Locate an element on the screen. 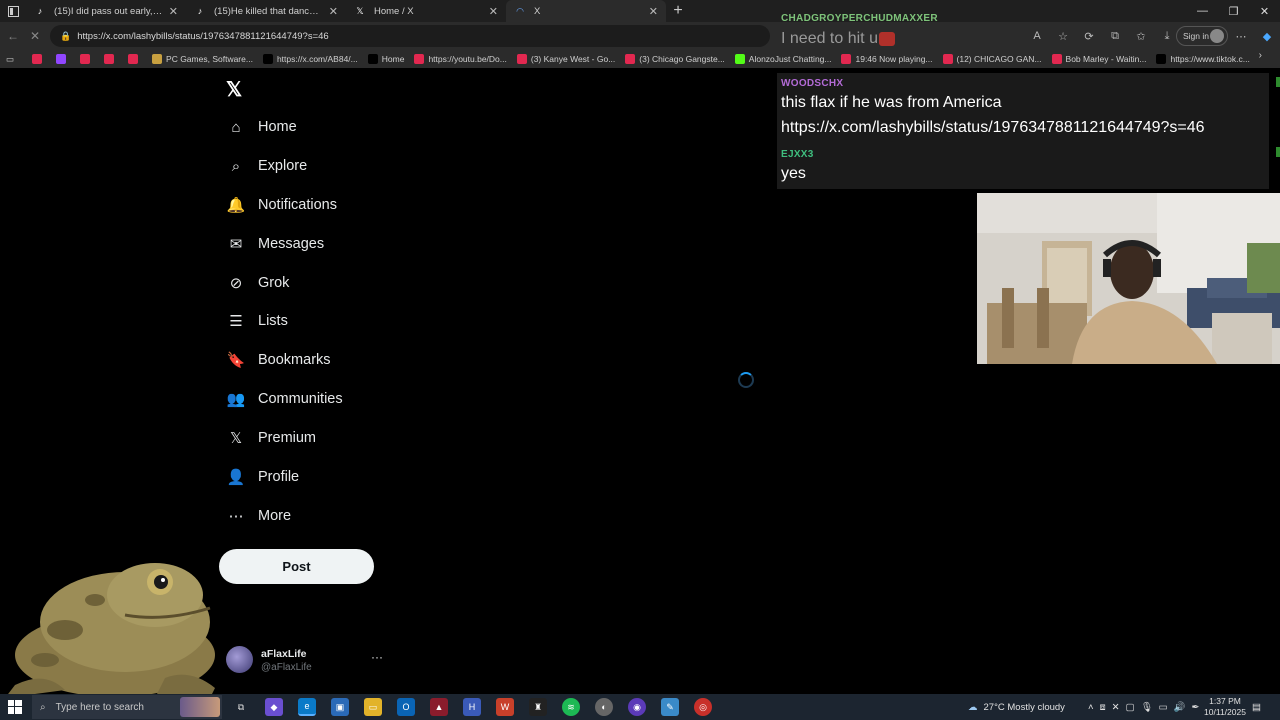  restore-icon: ❐ is located at coordinates (1233, 11).